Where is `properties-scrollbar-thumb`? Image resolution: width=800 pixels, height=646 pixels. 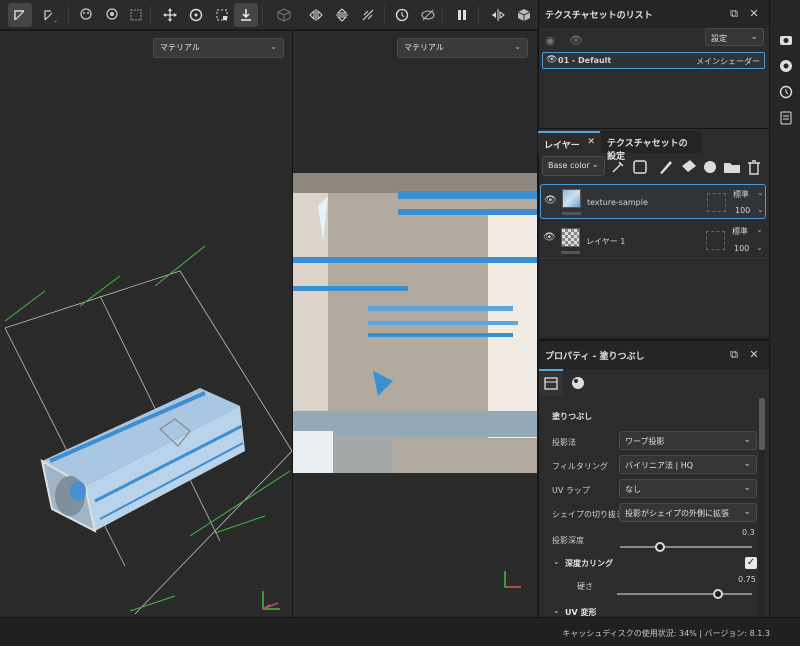 properties-scrollbar-thumb is located at coordinates (762, 424).